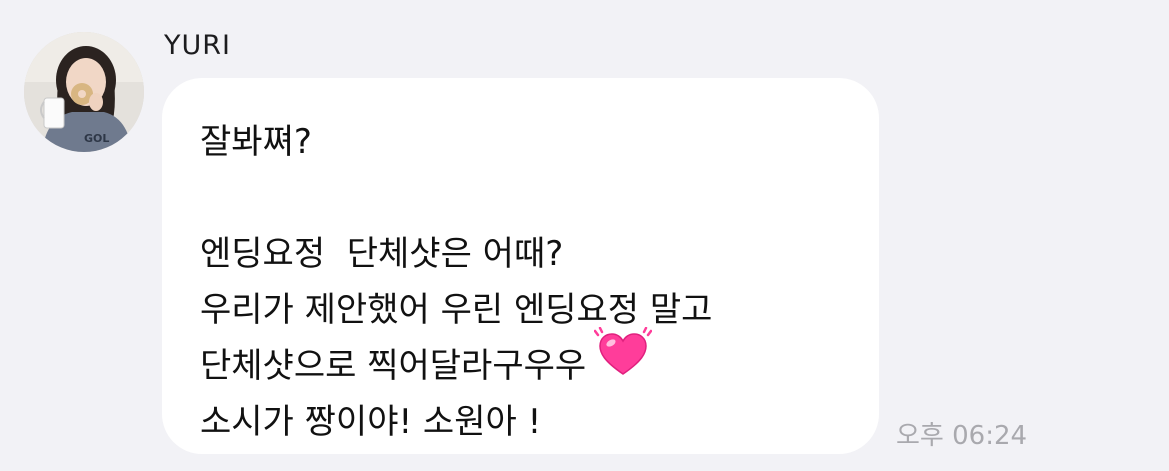 This screenshot has width=1169, height=471. Describe the element at coordinates (623, 361) in the screenshot. I see `beating-heart-icon` at that location.